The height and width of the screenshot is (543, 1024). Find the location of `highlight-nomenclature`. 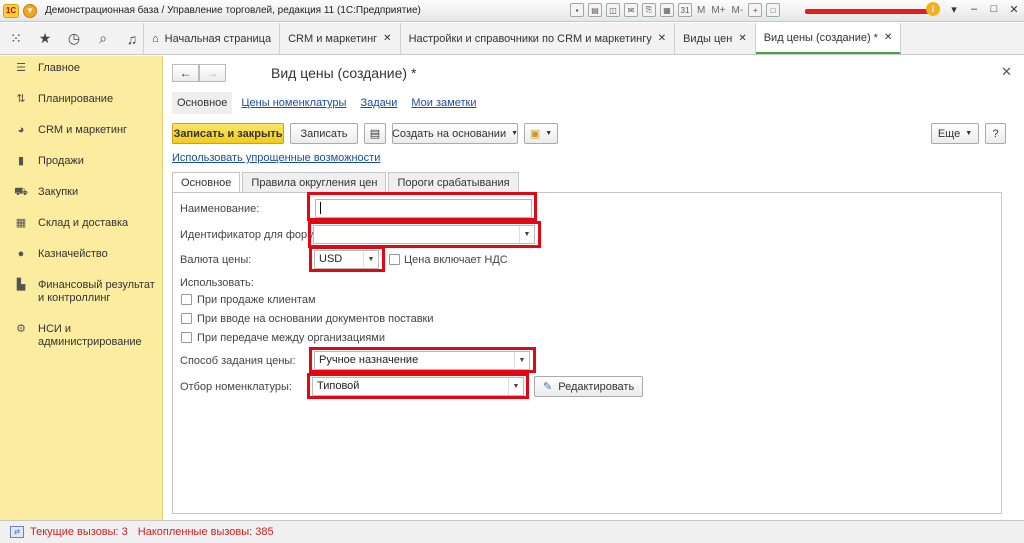

highlight-nomenclature is located at coordinates (418, 386).